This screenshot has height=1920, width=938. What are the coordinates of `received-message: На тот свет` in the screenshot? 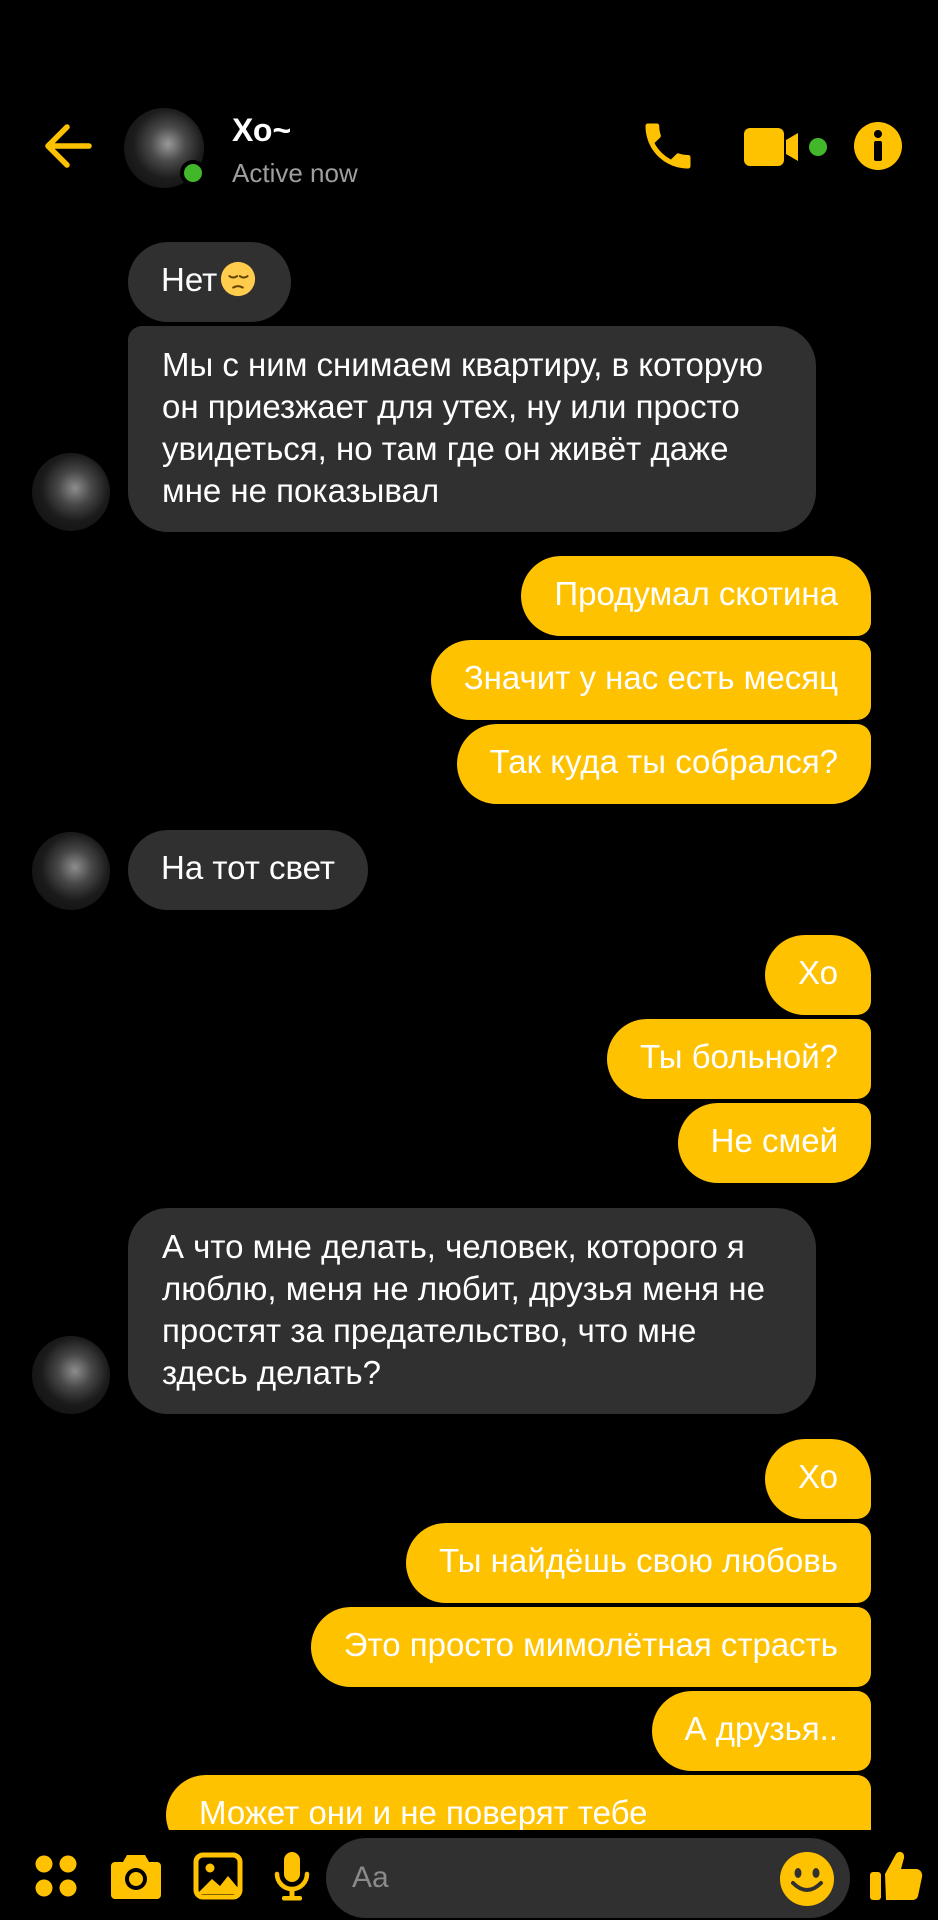 It's located at (248, 870).